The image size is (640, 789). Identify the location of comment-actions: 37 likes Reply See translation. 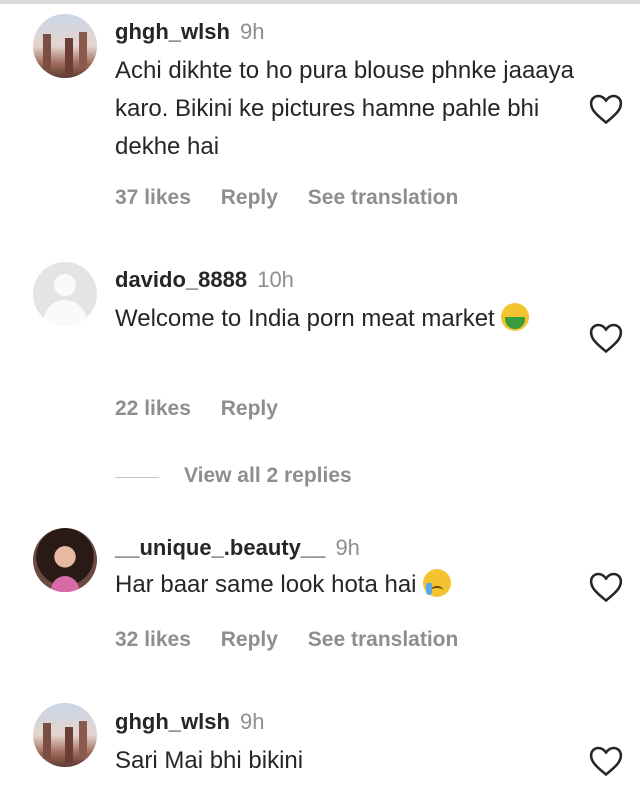
(298, 198).